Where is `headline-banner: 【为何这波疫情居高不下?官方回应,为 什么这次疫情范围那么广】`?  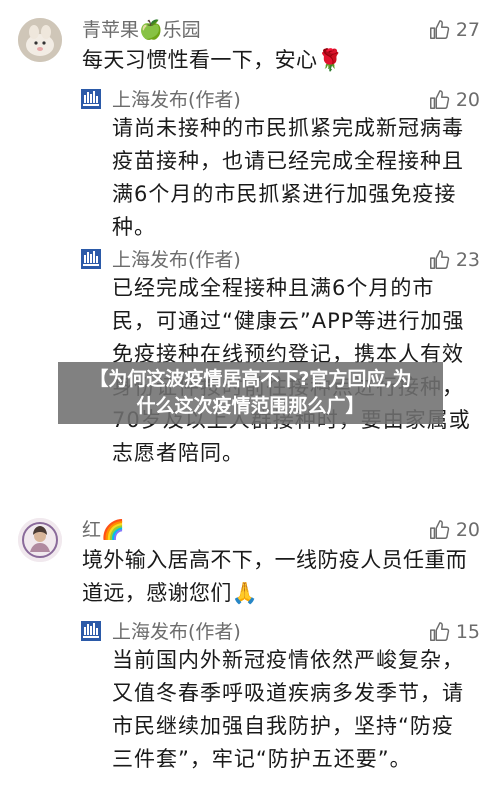 headline-banner: 【为何这波疫情居高不下?官方回应,为 什么这次疫情范围那么广】 is located at coordinates (250, 393).